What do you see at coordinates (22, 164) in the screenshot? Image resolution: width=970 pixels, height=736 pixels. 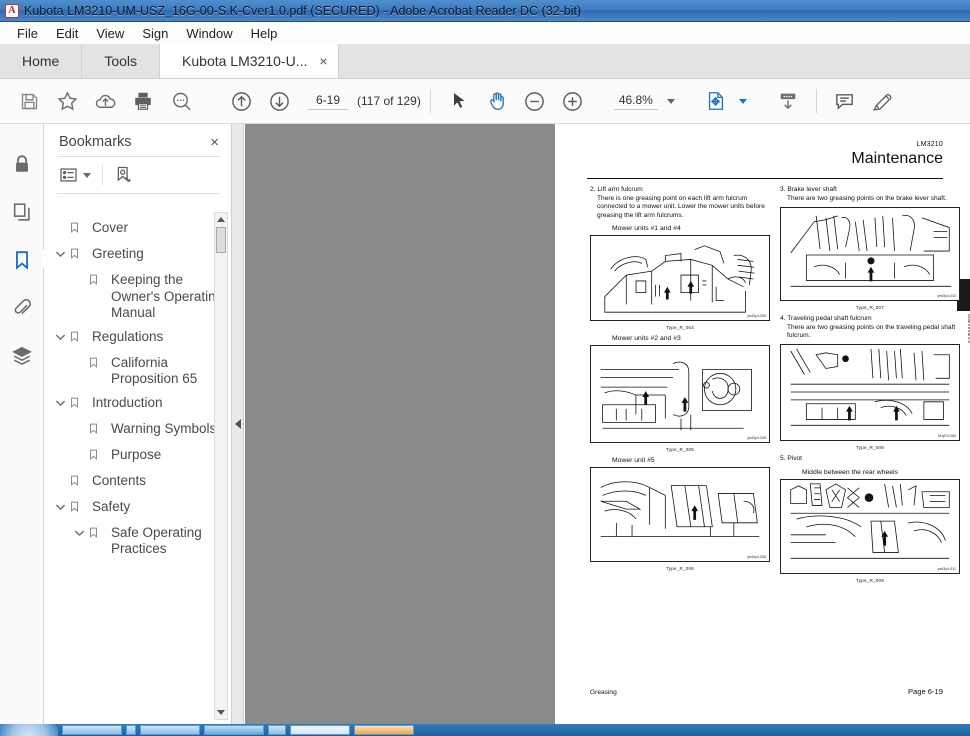 I see `sidebar-item-security` at bounding box center [22, 164].